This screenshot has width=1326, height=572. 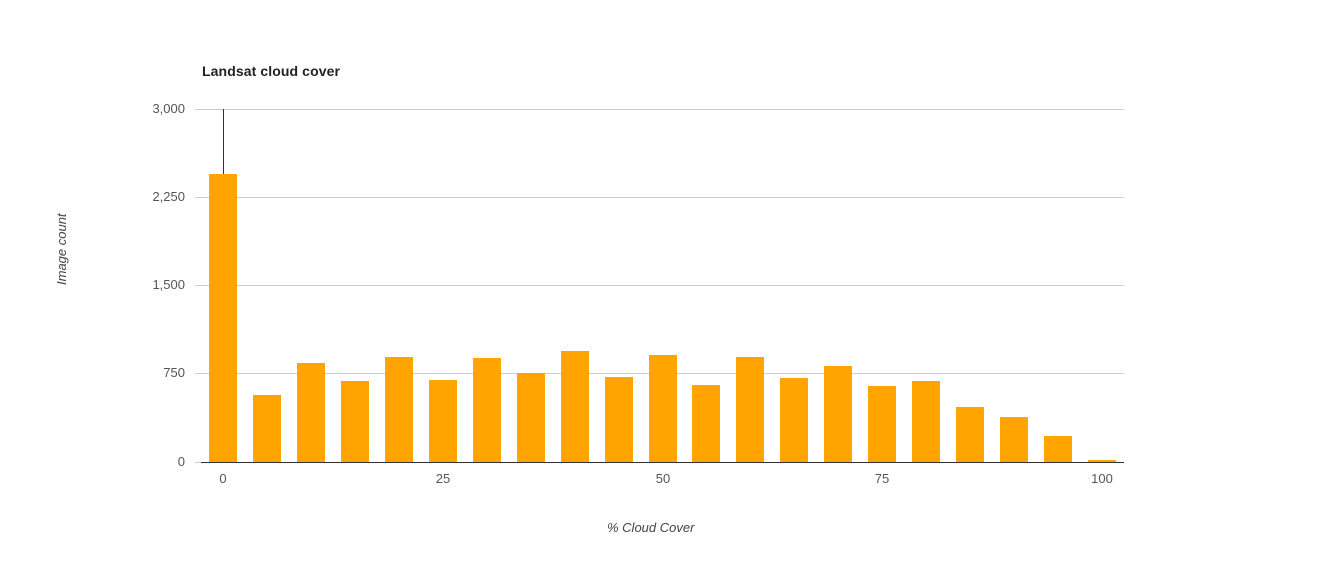 What do you see at coordinates (1102, 478) in the screenshot?
I see `xtick-label-100: 100` at bounding box center [1102, 478].